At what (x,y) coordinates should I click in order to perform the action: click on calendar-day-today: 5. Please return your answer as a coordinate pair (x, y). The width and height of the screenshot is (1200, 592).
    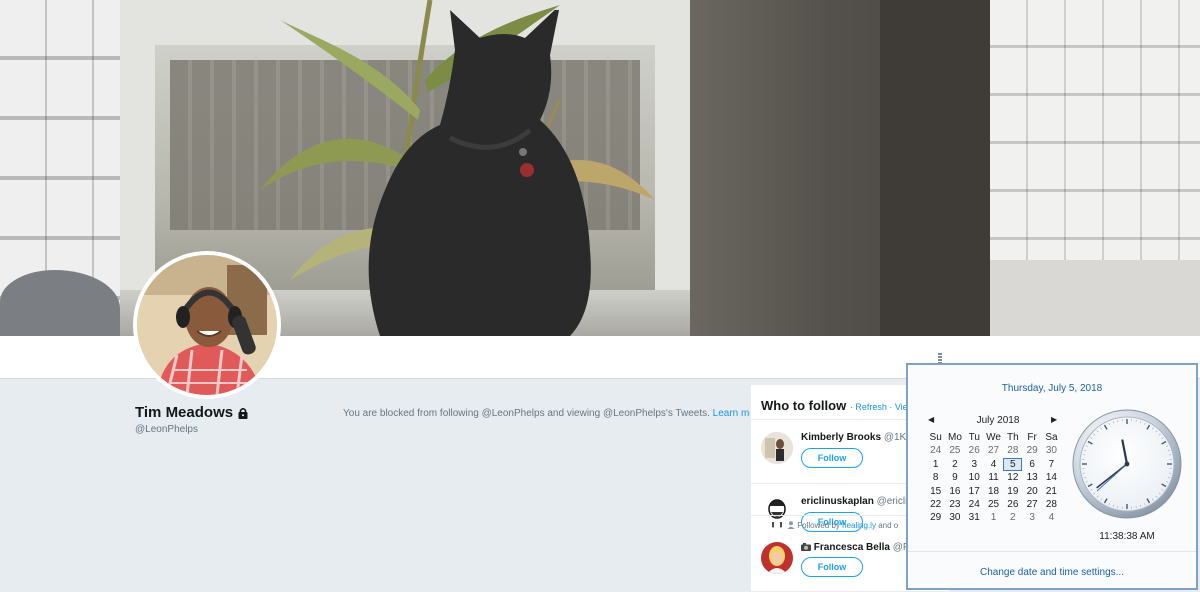
    Looking at the image, I should click on (1013, 464).